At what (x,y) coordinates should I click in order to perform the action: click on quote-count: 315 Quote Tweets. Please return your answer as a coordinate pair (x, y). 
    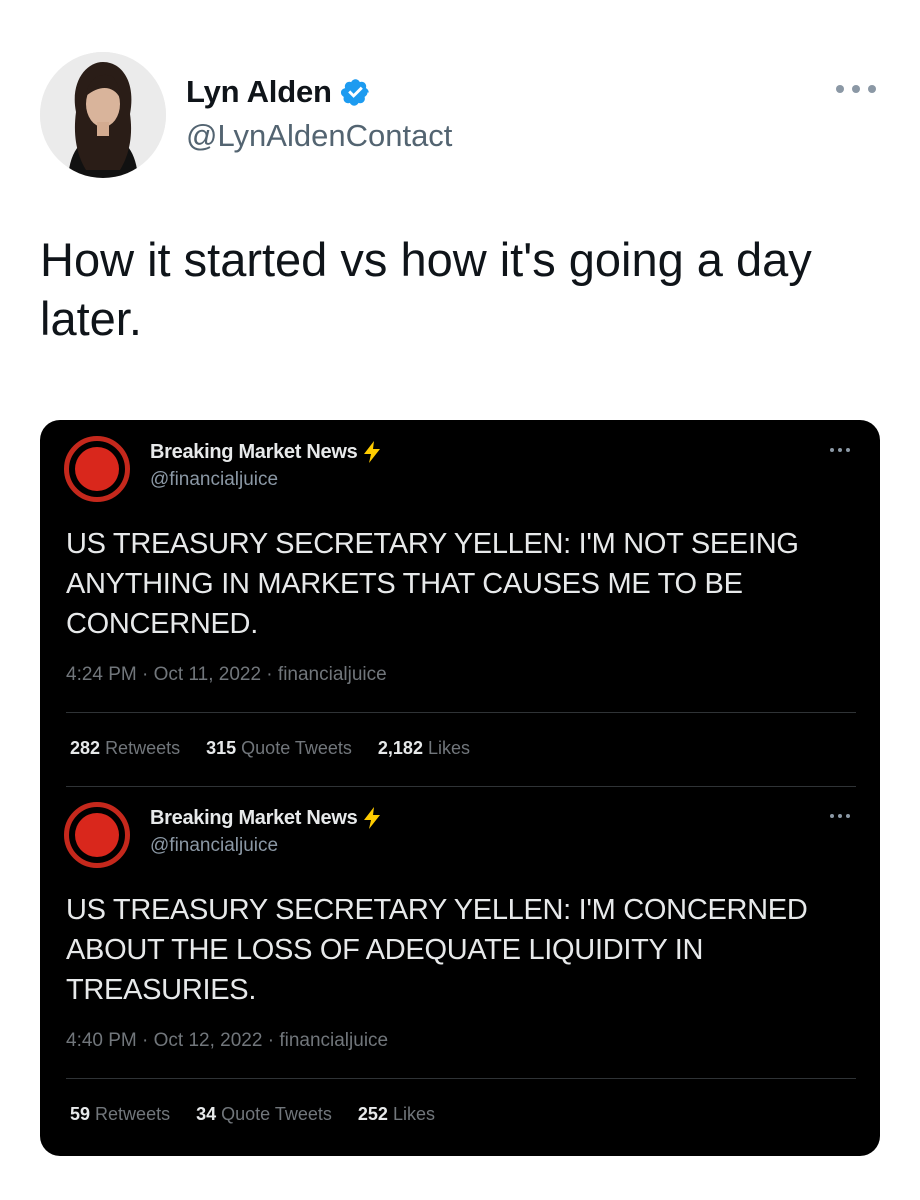
    Looking at the image, I should click on (279, 748).